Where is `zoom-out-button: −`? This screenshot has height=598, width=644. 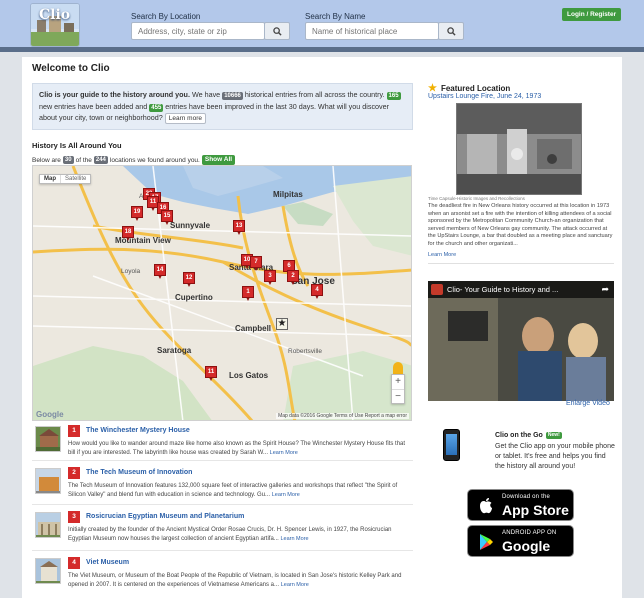
zoom-out-button: − is located at coordinates (398, 396).